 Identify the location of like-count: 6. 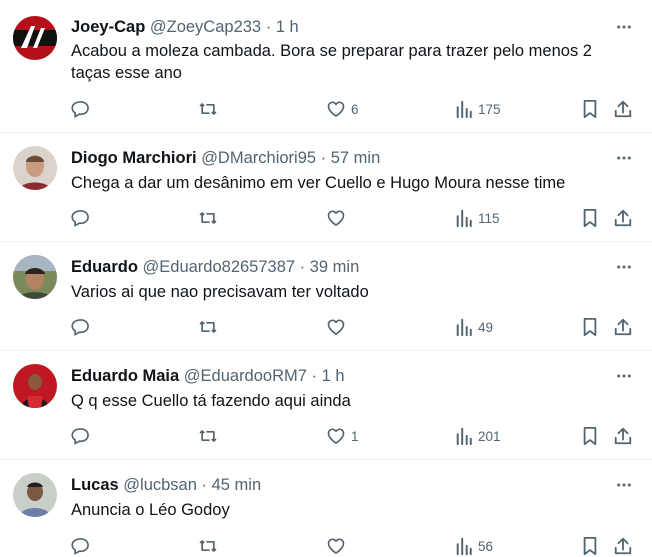
(355, 109).